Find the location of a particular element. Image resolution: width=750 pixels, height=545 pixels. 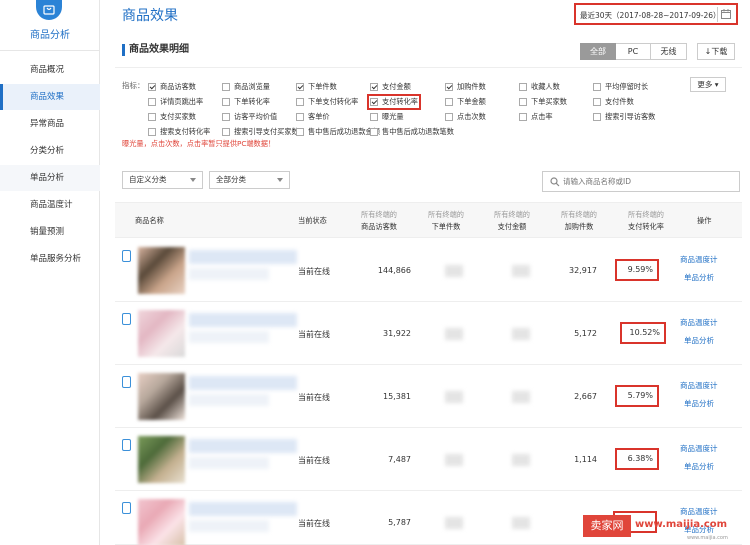

metric-checkbox: 加购件数 is located at coordinates (465, 87).